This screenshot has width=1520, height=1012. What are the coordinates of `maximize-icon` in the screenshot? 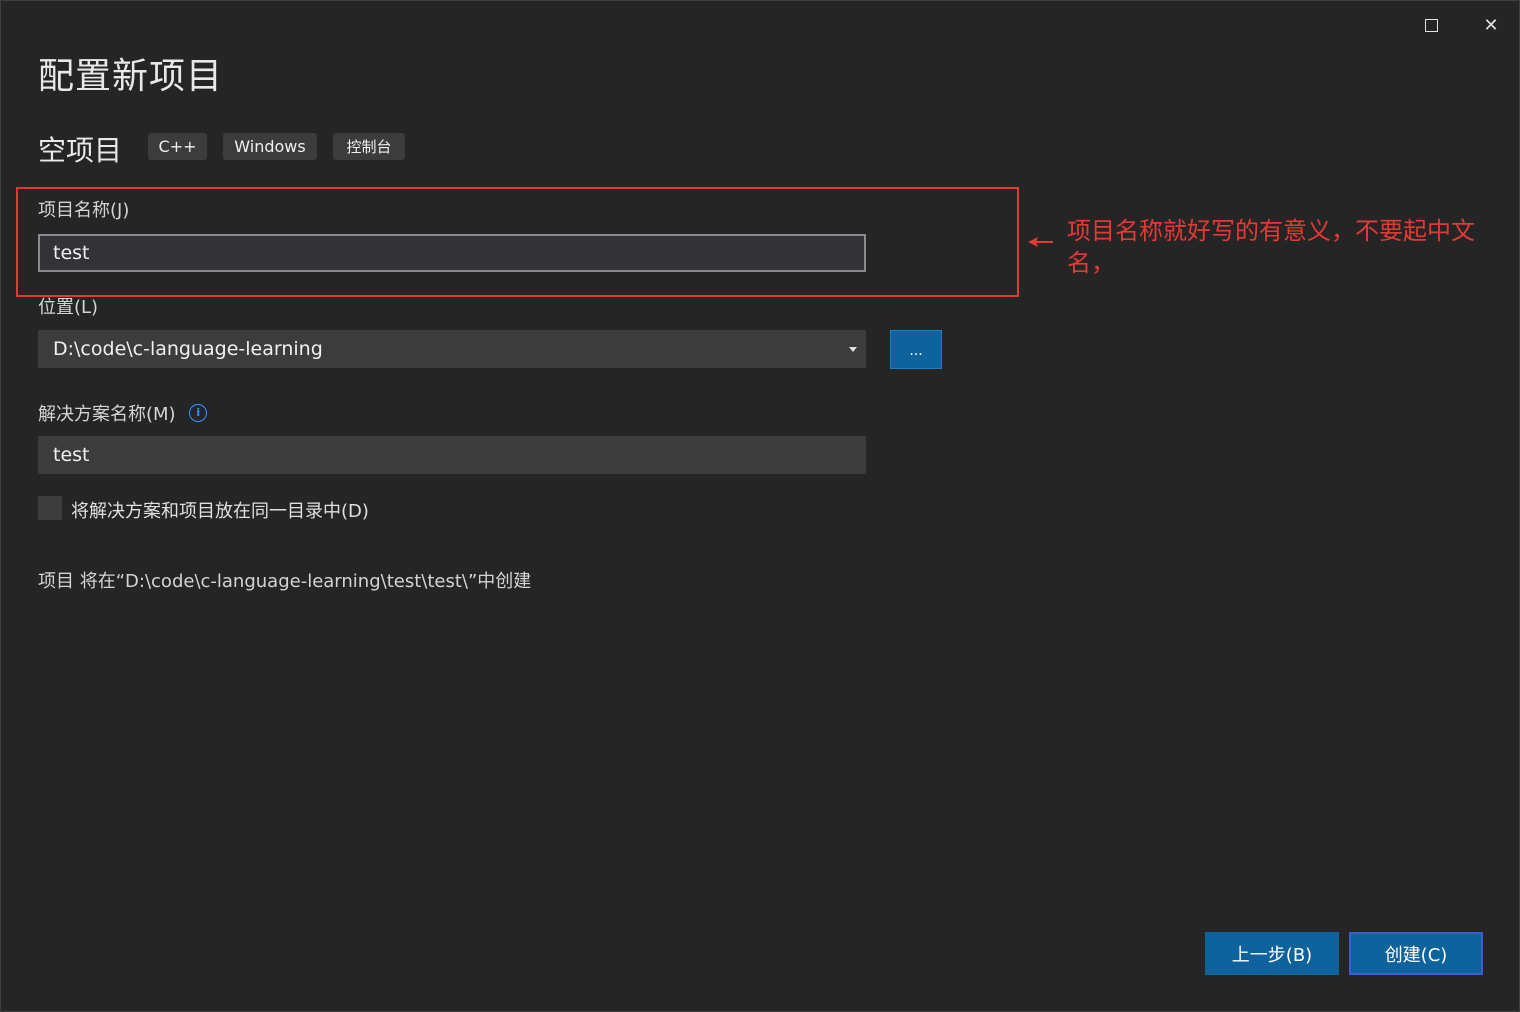 It's located at (1431, 25).